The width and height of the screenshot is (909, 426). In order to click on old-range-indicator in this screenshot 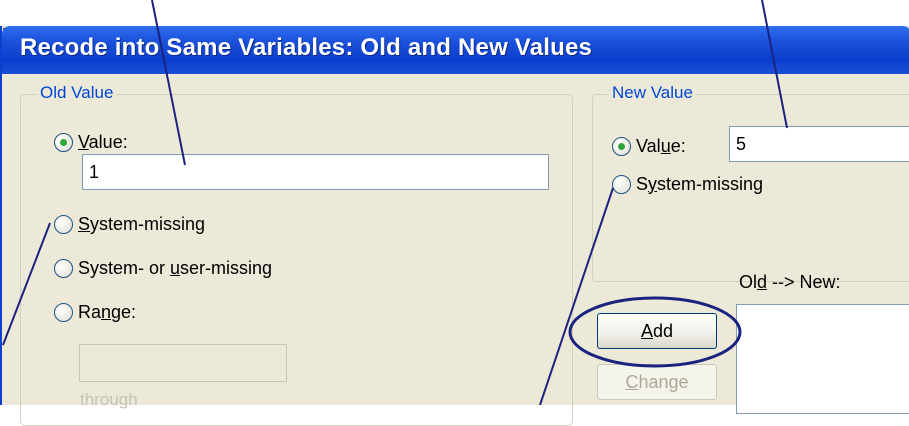, I will do `click(63, 312)`.